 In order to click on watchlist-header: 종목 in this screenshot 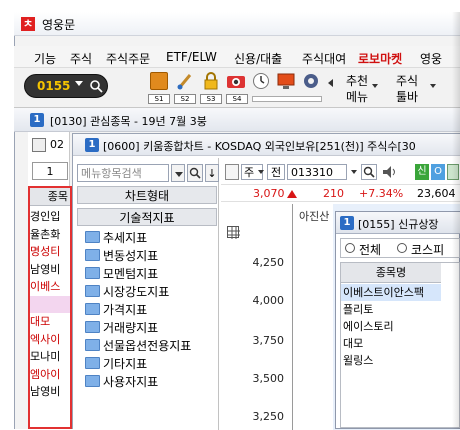, I will do `click(50, 197)`.